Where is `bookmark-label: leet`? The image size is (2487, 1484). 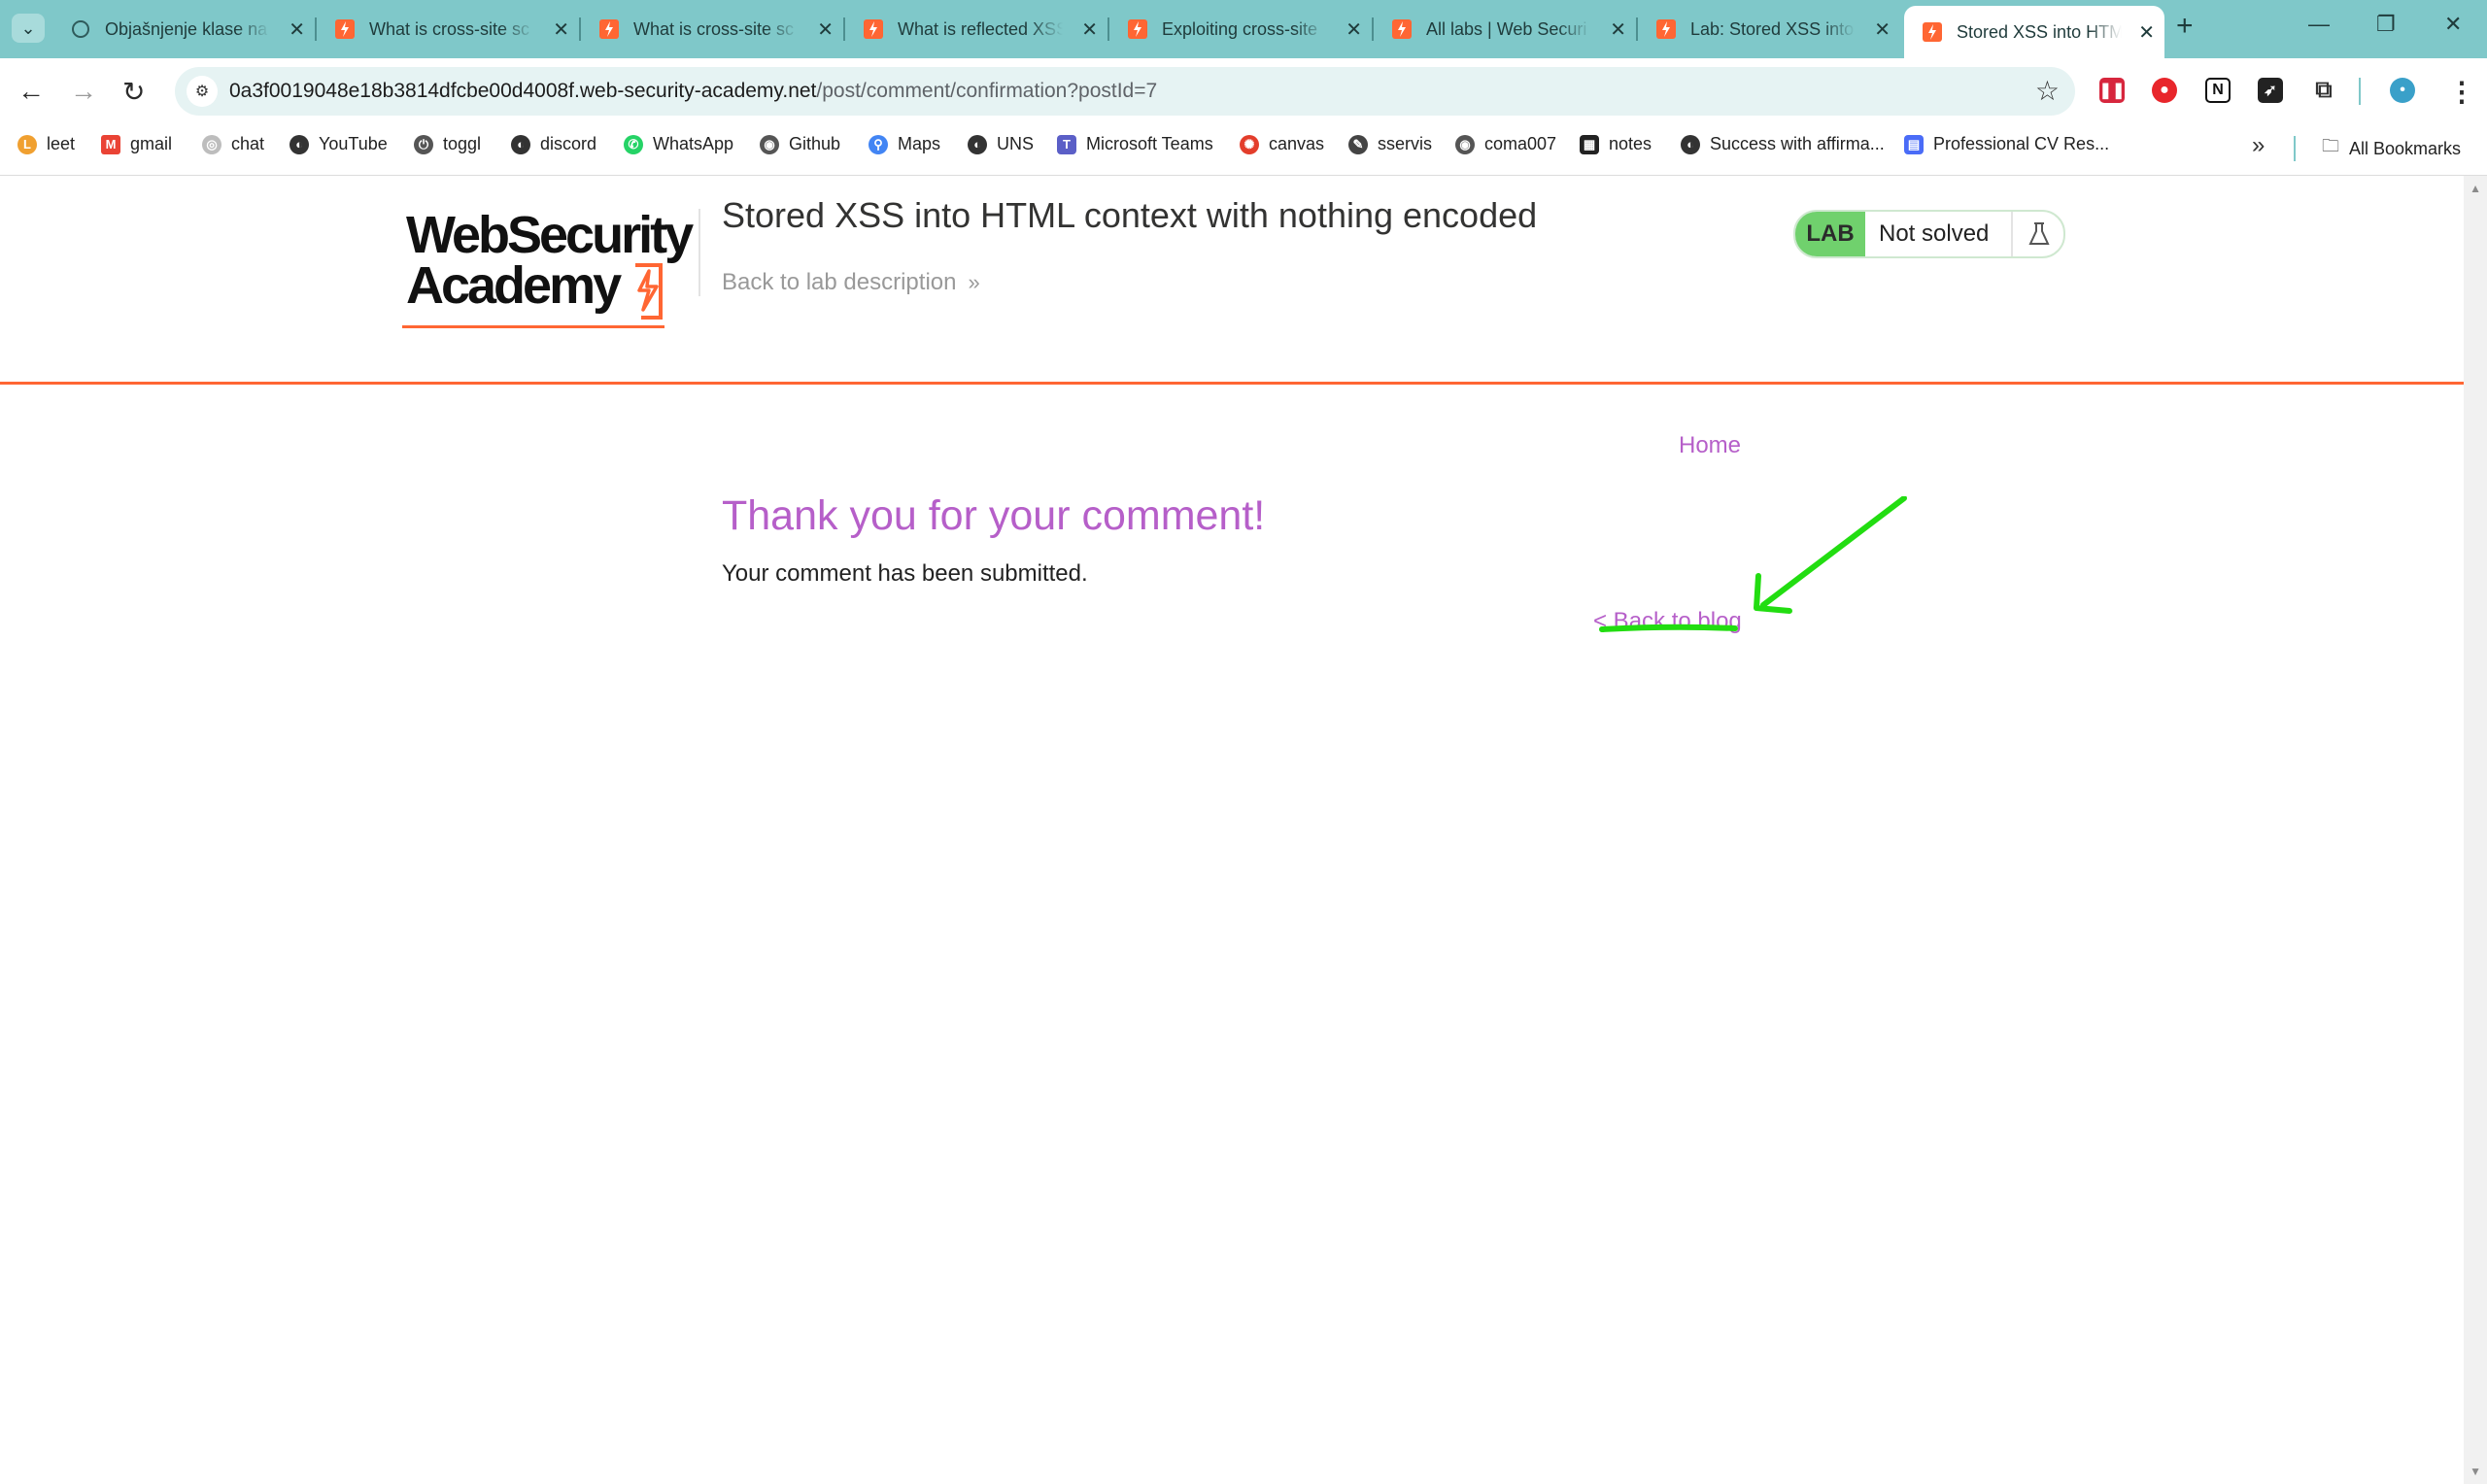
bookmark-label: leet is located at coordinates (61, 143).